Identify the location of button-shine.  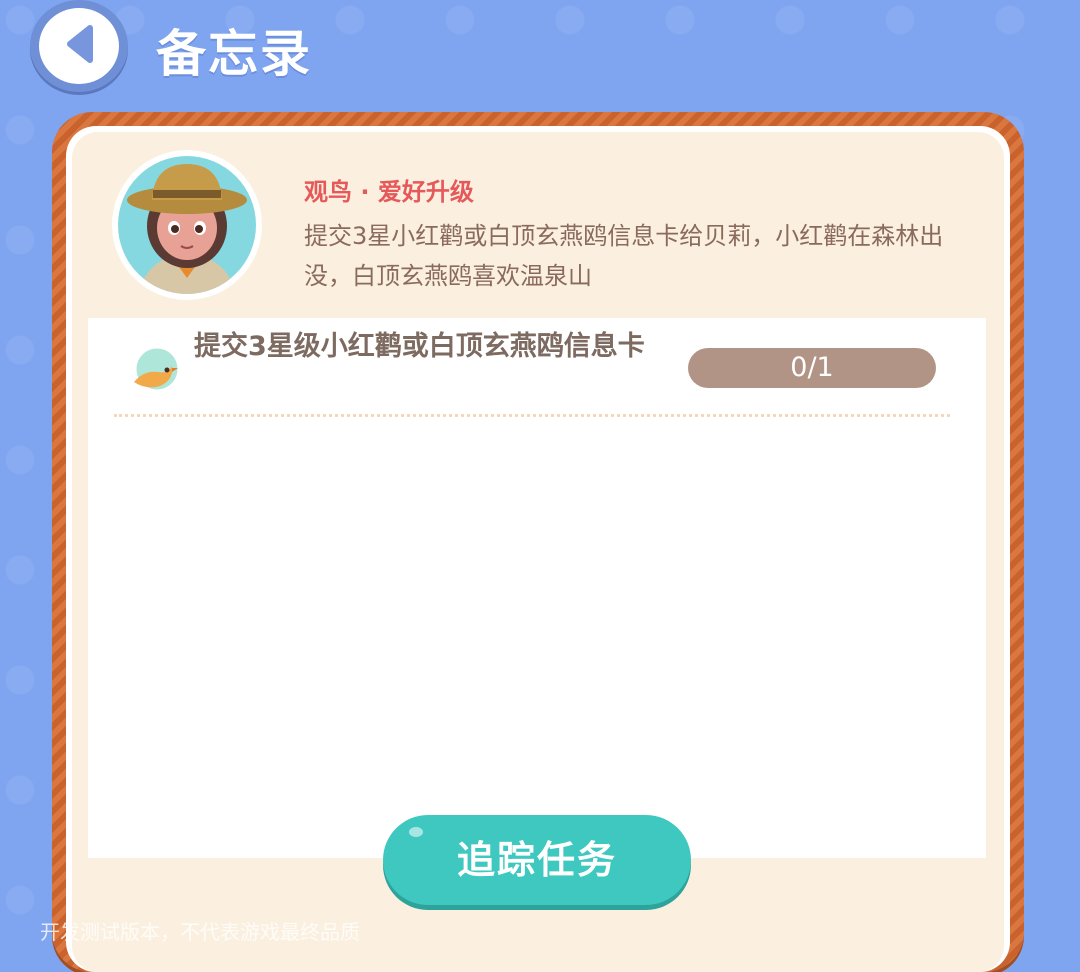
(416, 832).